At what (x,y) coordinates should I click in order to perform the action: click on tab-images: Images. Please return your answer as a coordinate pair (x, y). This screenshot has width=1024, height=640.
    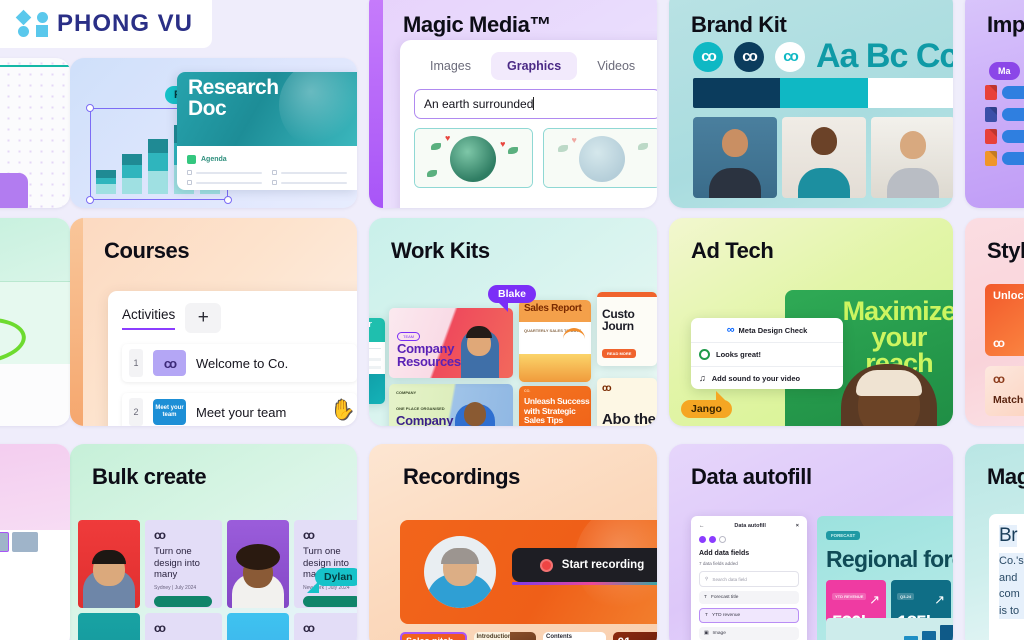
    Looking at the image, I should click on (450, 66).